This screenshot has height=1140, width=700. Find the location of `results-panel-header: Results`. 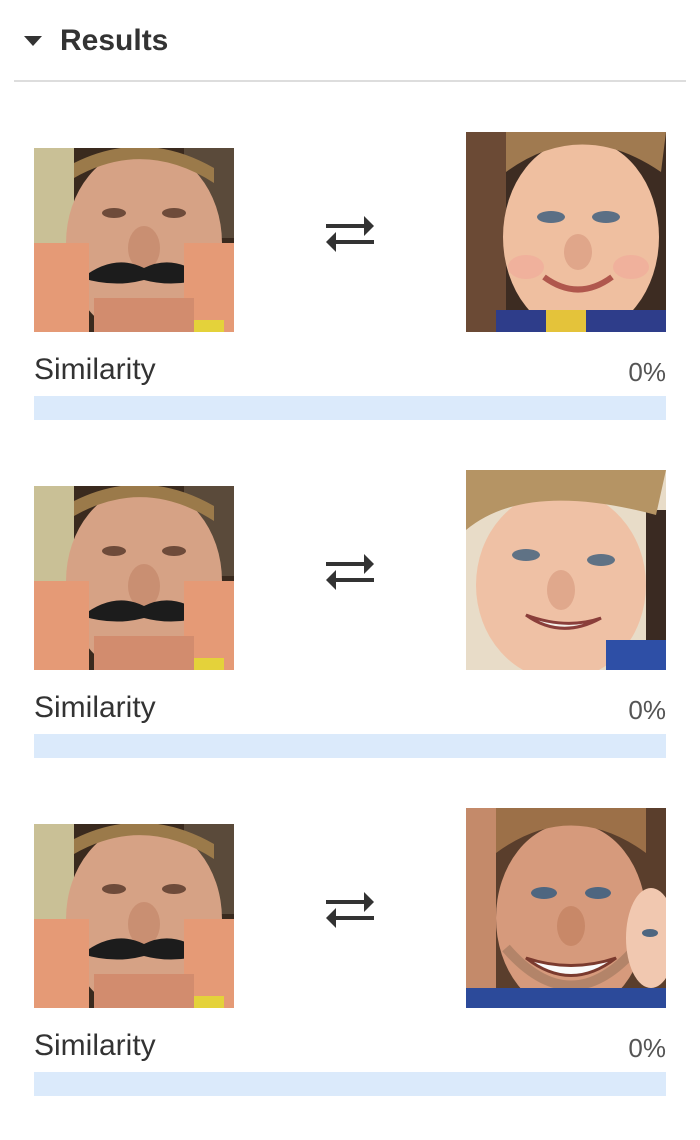

results-panel-header: Results is located at coordinates (350, 41).